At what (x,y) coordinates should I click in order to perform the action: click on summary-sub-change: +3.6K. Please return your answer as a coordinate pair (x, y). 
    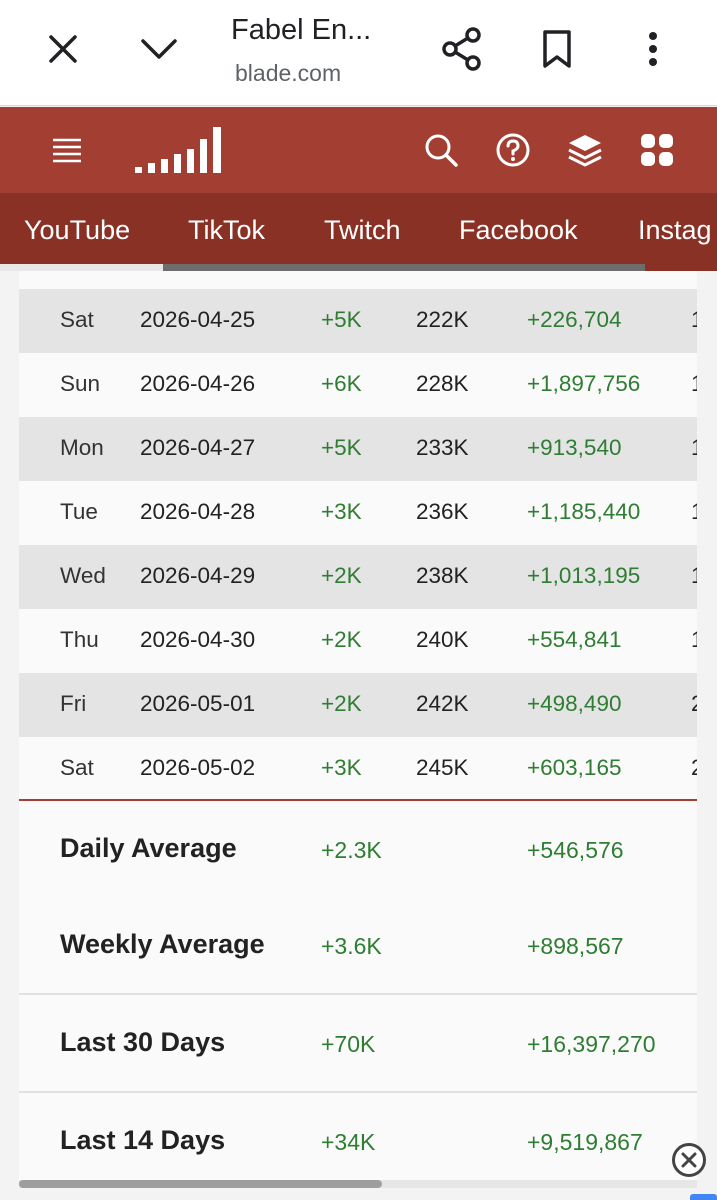
    Looking at the image, I should click on (351, 946).